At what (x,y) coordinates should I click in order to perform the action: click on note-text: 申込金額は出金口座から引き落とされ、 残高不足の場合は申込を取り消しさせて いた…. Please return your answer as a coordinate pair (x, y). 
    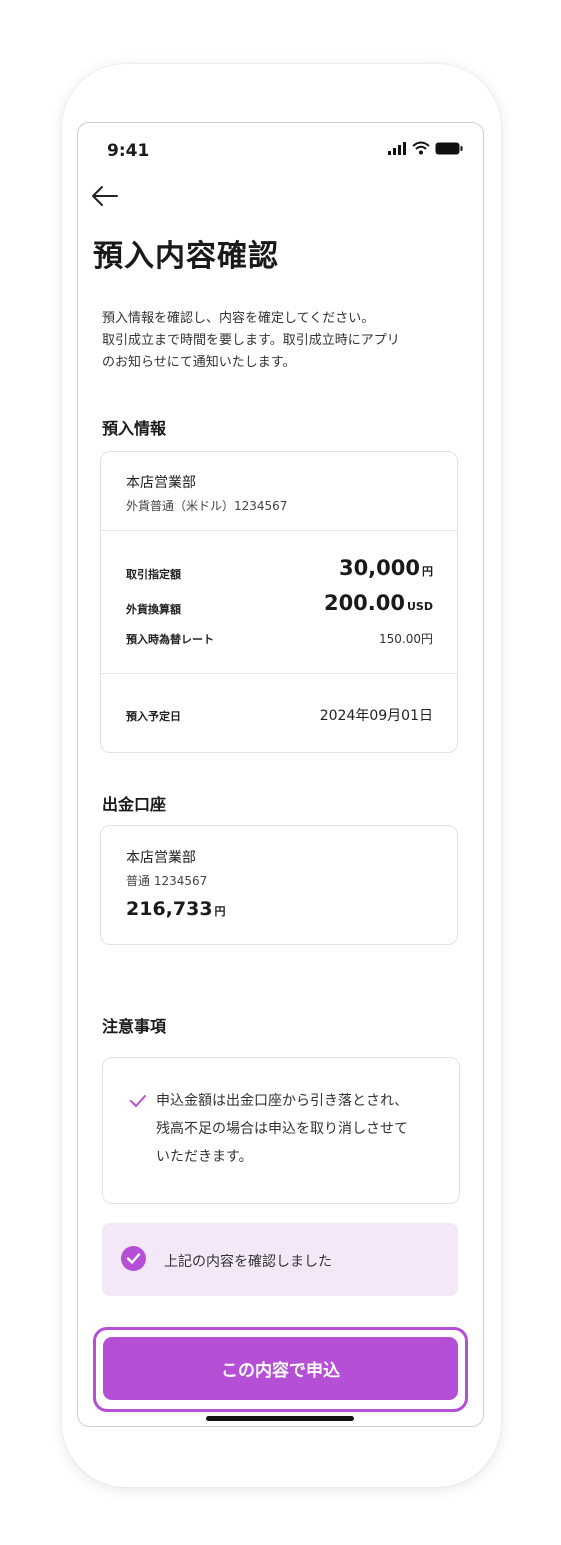
    Looking at the image, I should click on (282, 1129).